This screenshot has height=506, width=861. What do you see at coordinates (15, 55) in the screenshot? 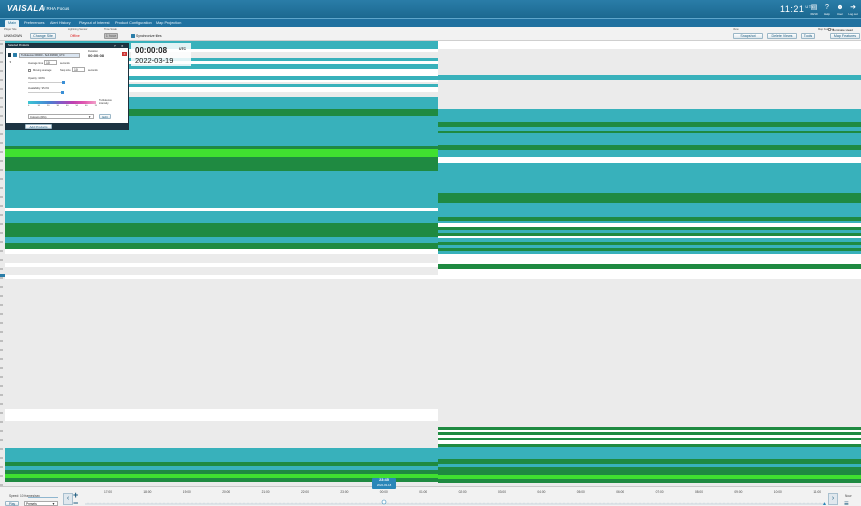
I see `product-visible-checkbox` at bounding box center [15, 55].